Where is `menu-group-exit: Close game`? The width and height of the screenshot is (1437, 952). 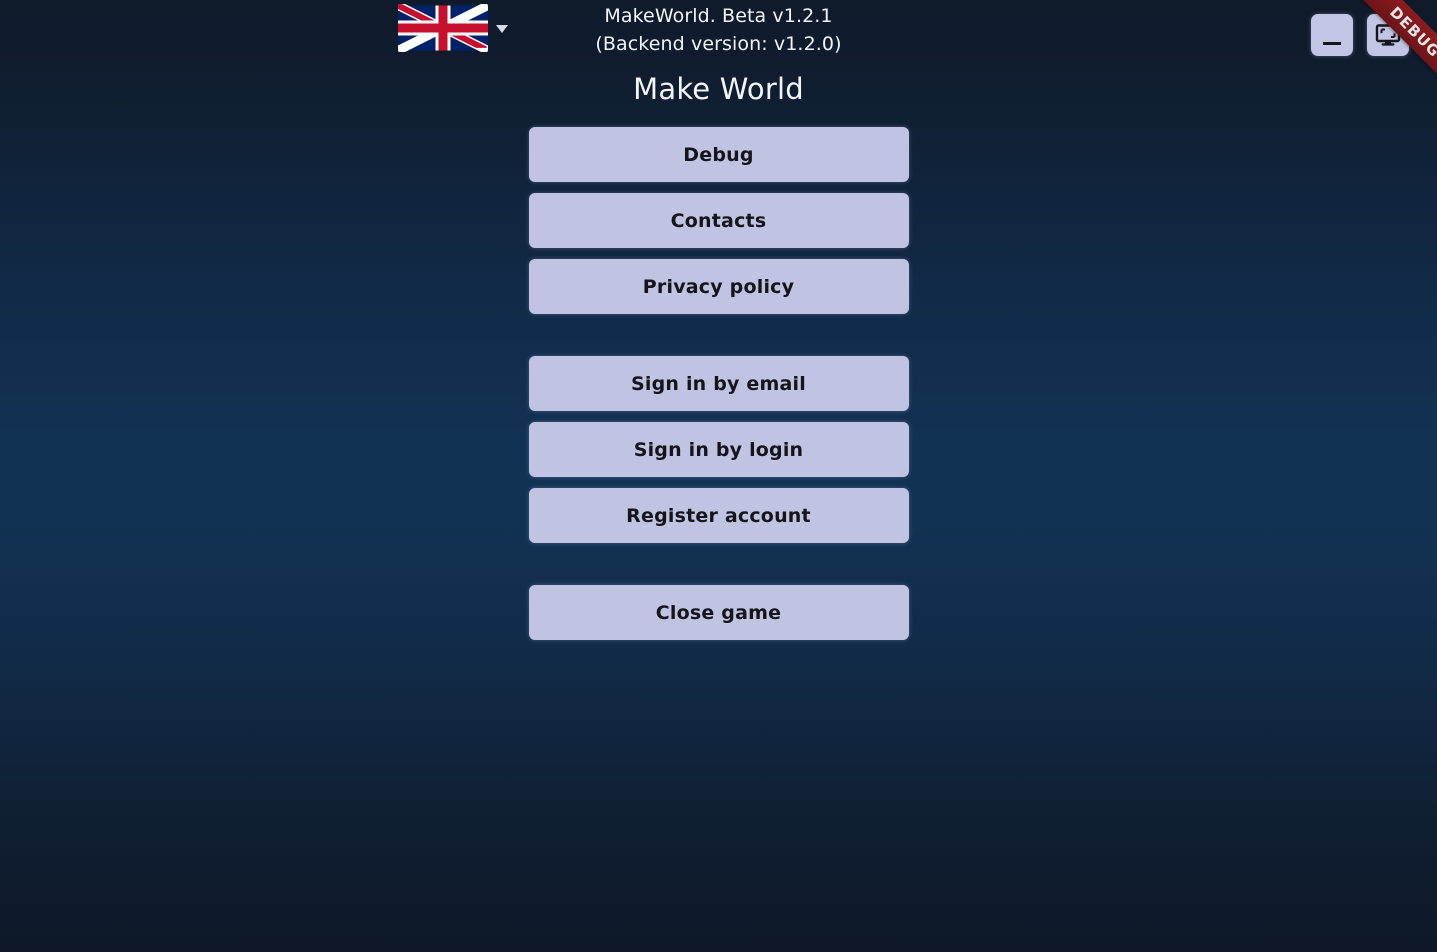
menu-group-exit: Close game is located at coordinates (718, 612).